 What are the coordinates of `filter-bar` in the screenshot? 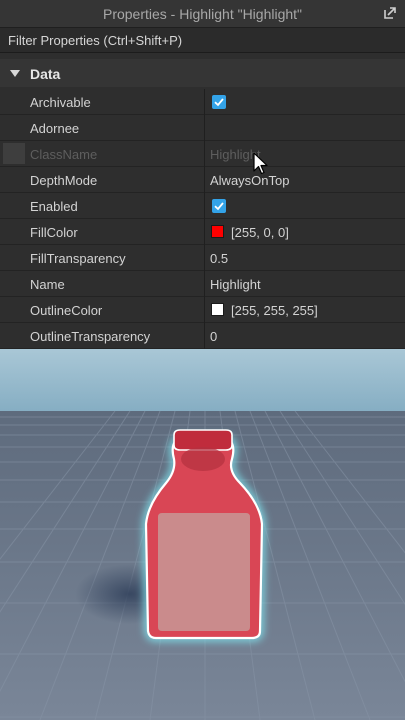 It's located at (202, 40).